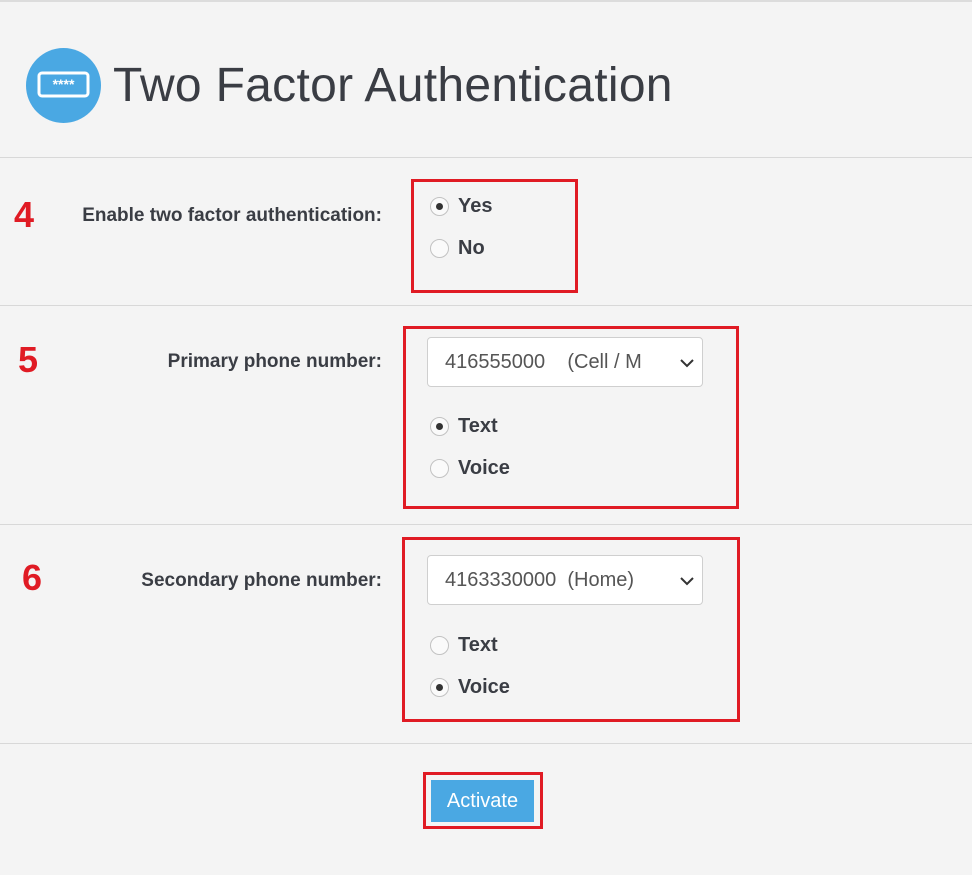 The width and height of the screenshot is (972, 875). Describe the element at coordinates (439, 426) in the screenshot. I see `primary-text-radio` at that location.